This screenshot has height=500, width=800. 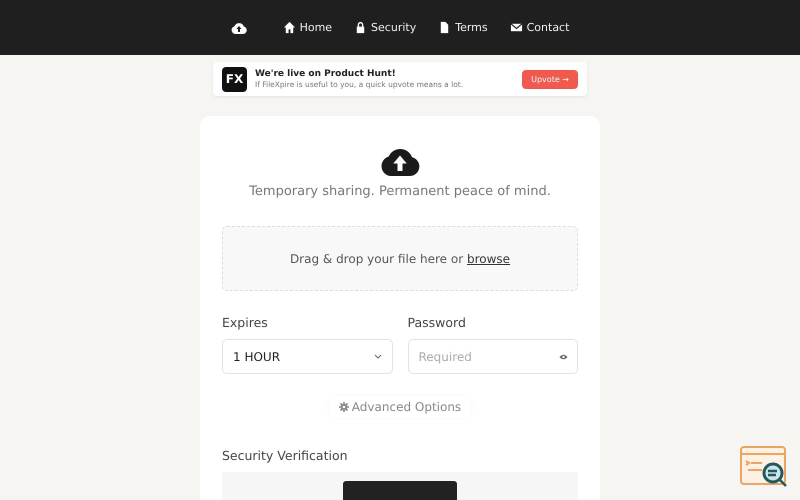 I want to click on field-label: Expires, so click(x=245, y=322).